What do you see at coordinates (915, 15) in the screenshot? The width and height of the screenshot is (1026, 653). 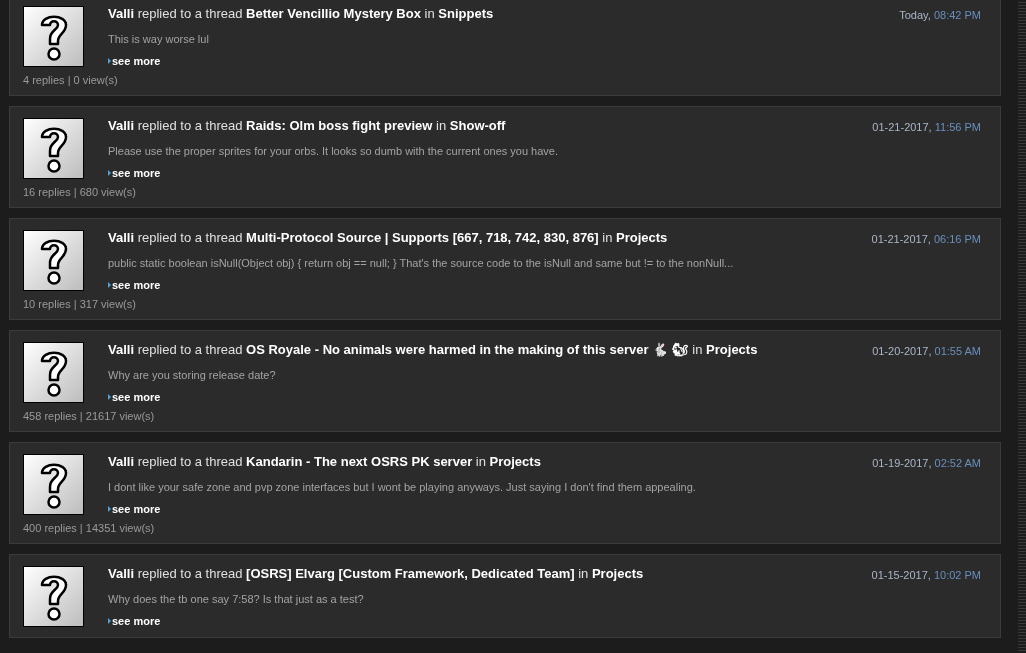 I see `post-date: Today,` at bounding box center [915, 15].